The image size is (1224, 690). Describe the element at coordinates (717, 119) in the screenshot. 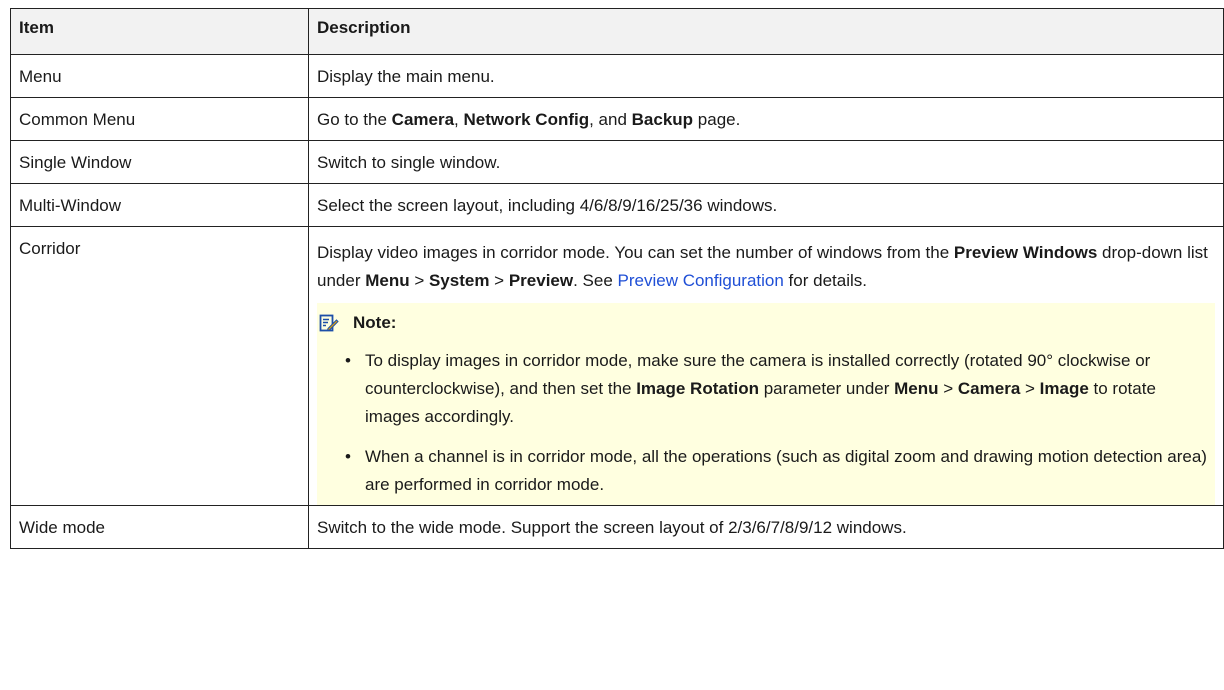

I see `desc-text: page.` at that location.